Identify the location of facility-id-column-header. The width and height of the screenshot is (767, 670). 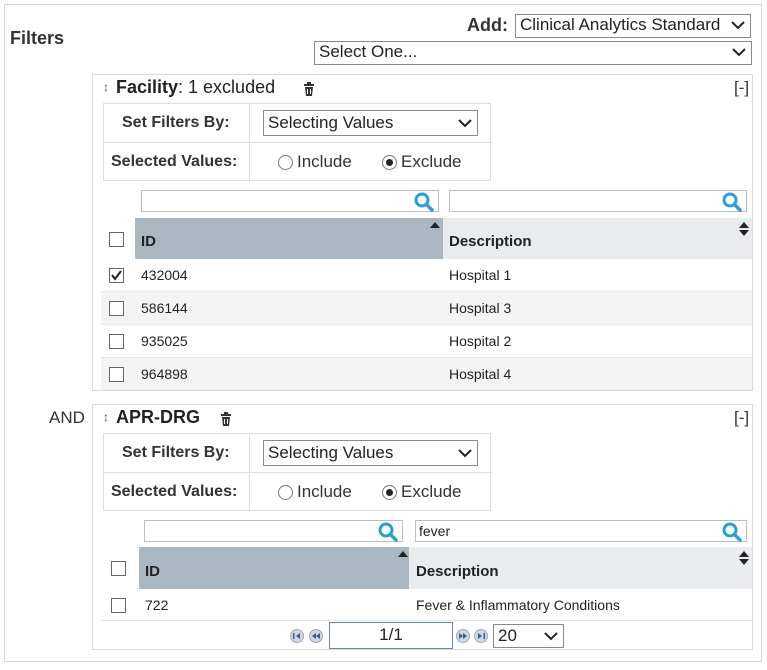
(289, 238).